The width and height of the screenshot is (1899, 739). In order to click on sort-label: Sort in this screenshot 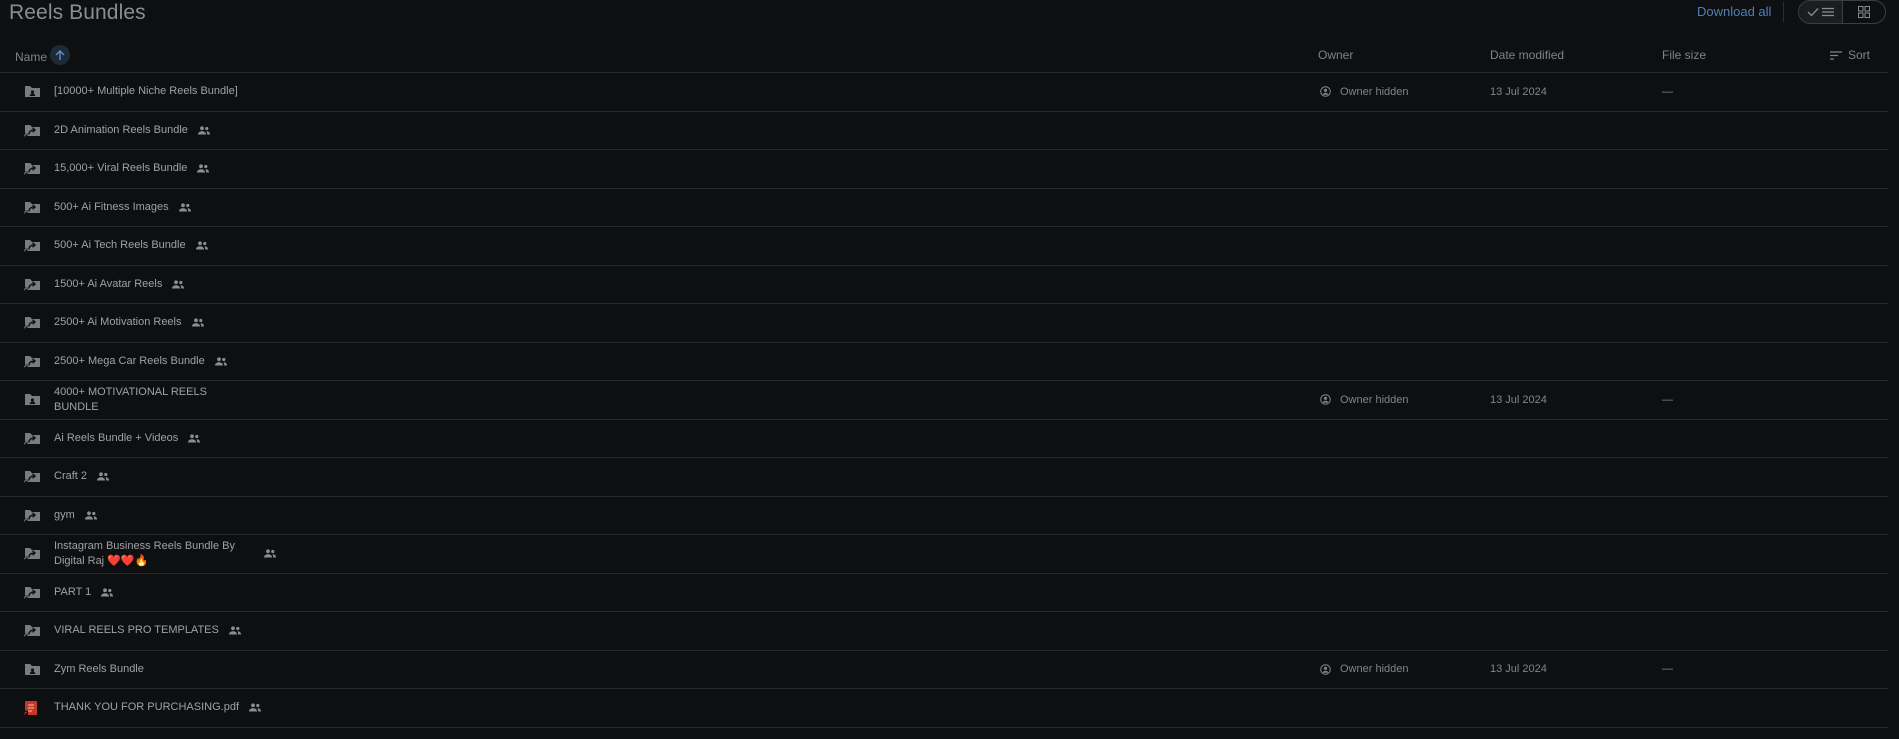, I will do `click(1859, 55)`.